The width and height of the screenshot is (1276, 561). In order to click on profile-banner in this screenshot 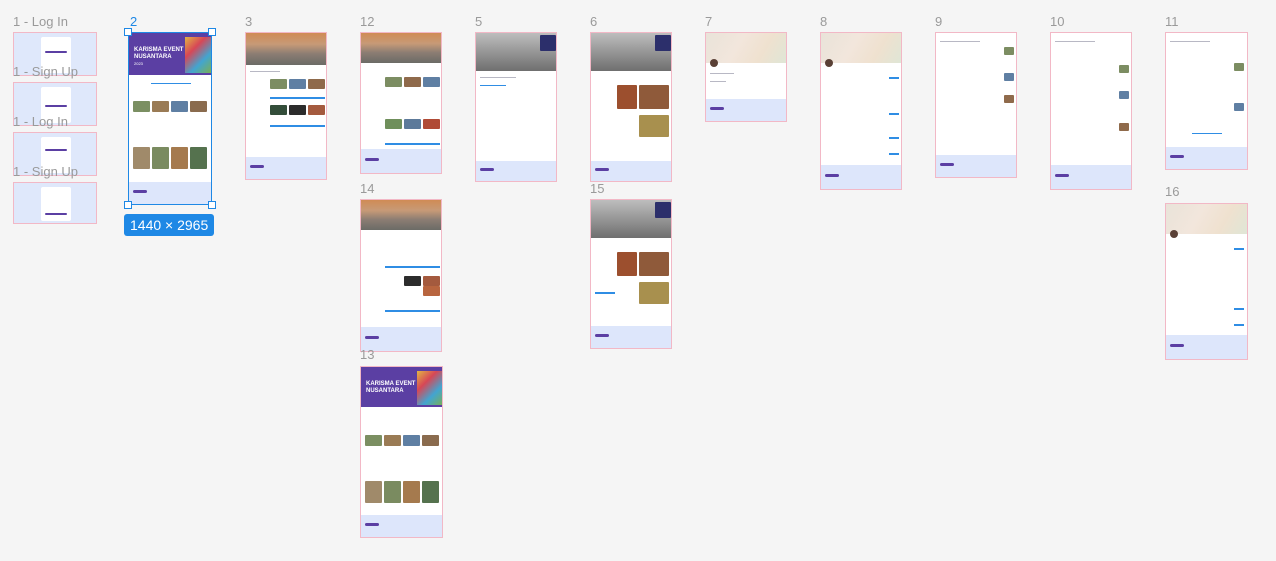, I will do `click(861, 48)`.